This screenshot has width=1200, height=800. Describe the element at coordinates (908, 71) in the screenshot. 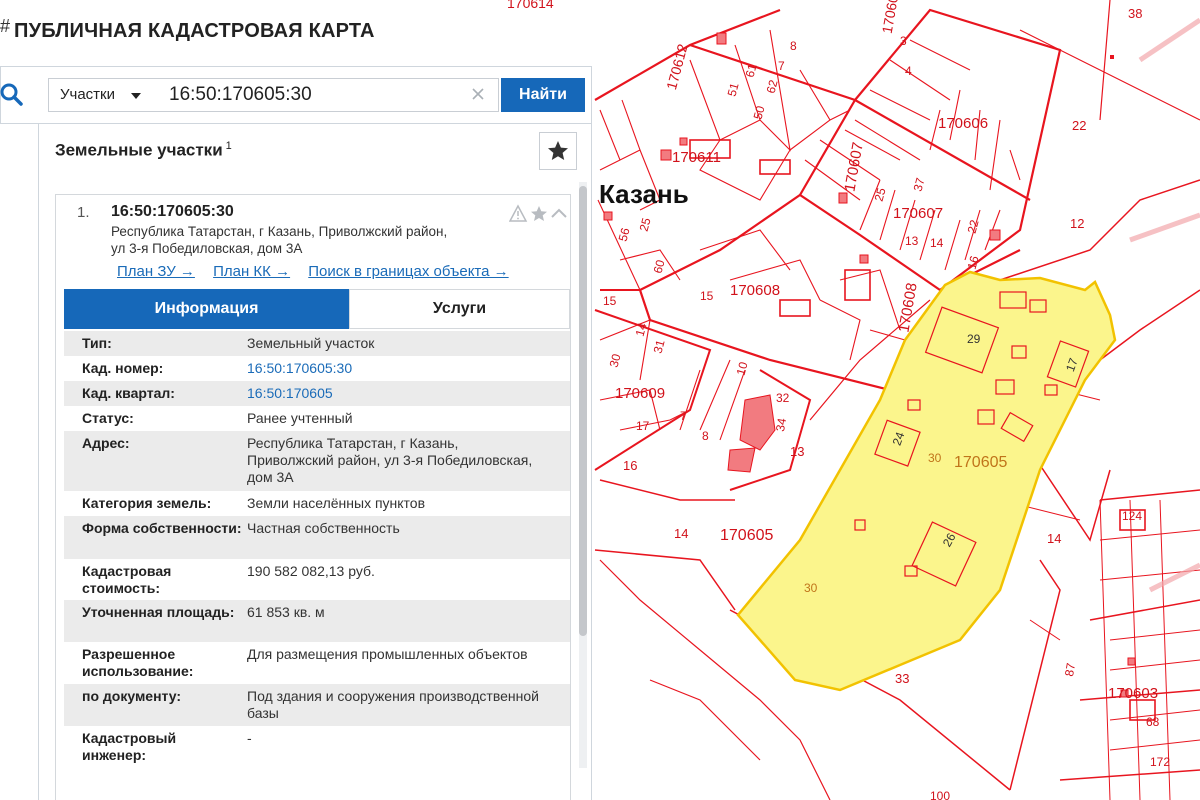

I see `parcel-number: 4` at that location.